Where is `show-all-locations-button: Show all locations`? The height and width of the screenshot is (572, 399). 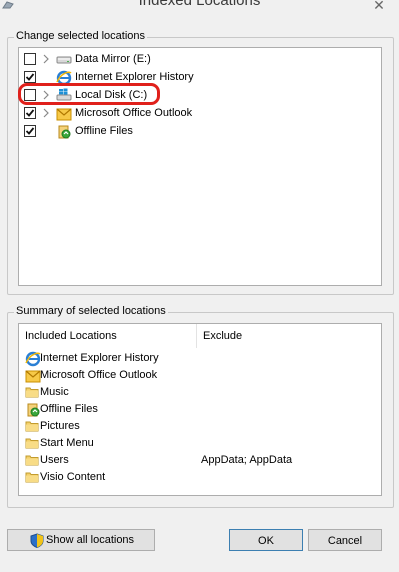
show-all-locations-button: Show all locations is located at coordinates (81, 540).